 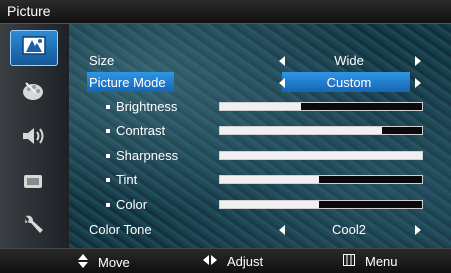 I want to click on contrast-fill, so click(x=301, y=130).